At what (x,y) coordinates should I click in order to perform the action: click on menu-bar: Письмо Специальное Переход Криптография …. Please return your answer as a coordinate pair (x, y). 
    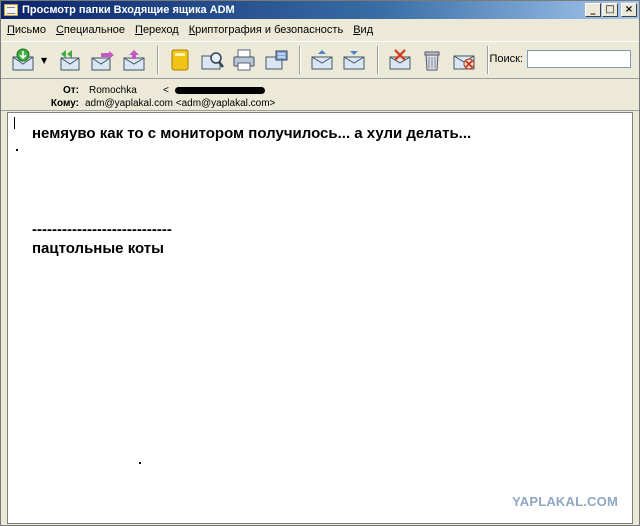
    Looking at the image, I should click on (320, 30).